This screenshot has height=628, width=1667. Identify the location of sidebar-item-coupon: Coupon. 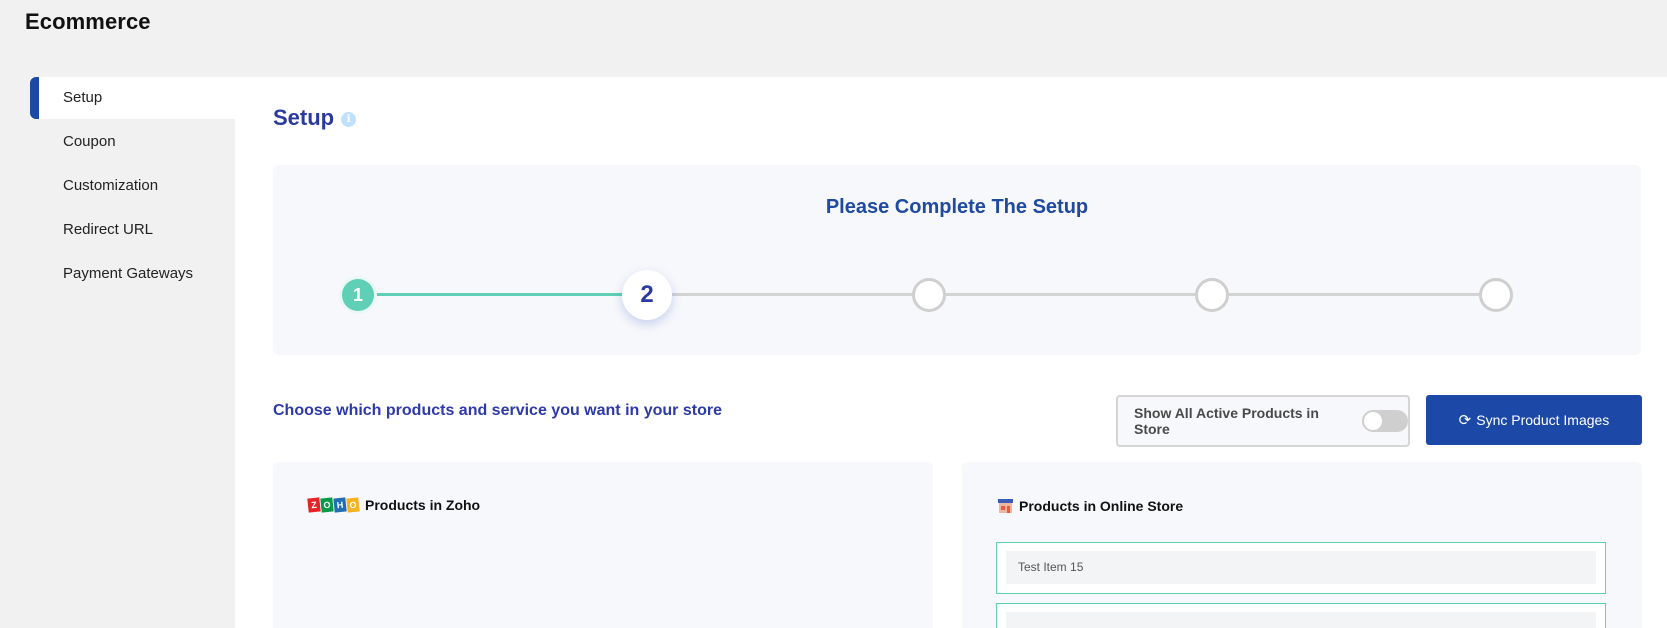
(132, 142).